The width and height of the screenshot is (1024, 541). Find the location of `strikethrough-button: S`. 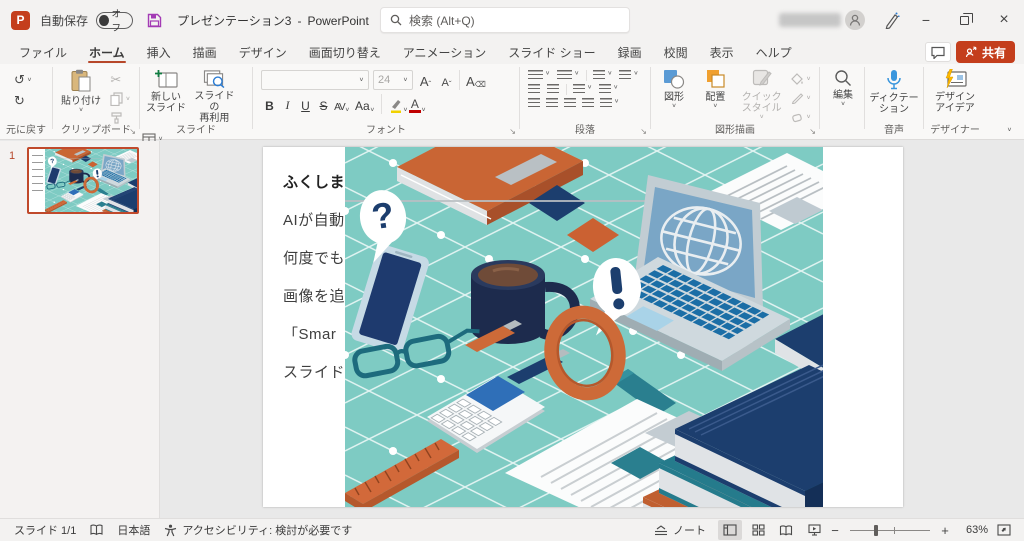

strikethrough-button: S is located at coordinates (323, 104).